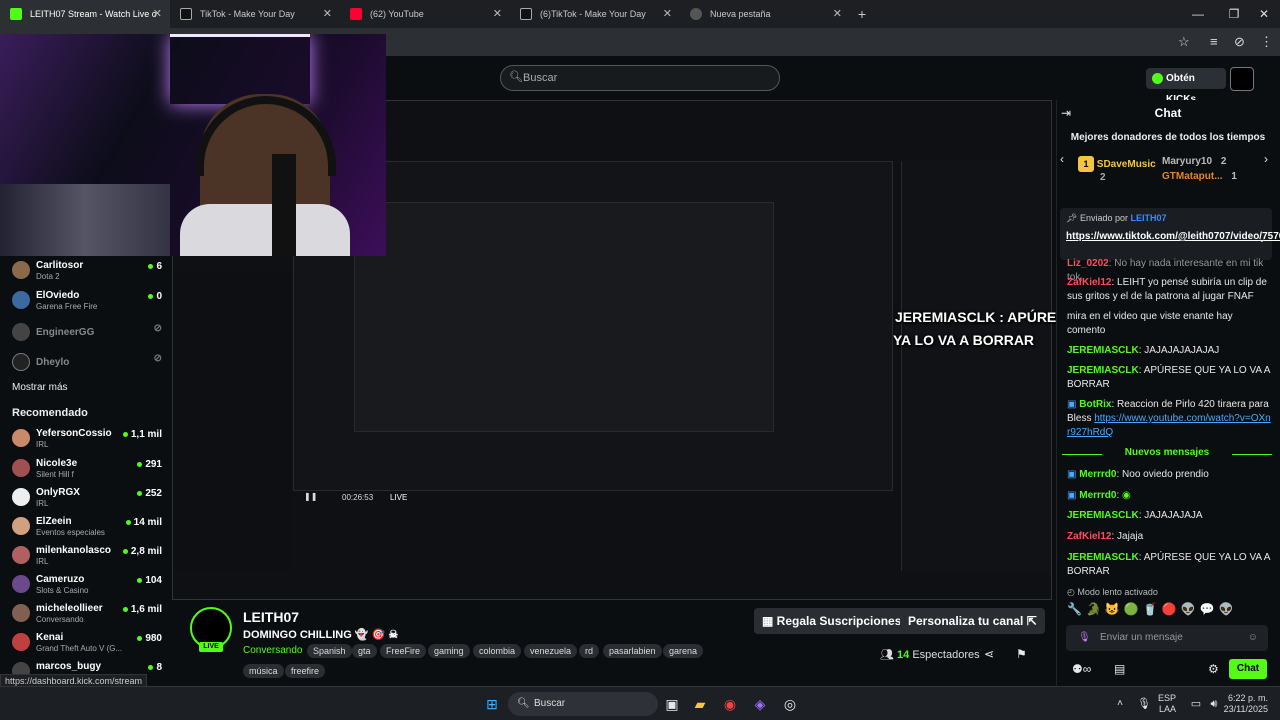 This screenshot has height=720, width=1280. I want to click on settings-icon: ⚙, so click(1213, 669).